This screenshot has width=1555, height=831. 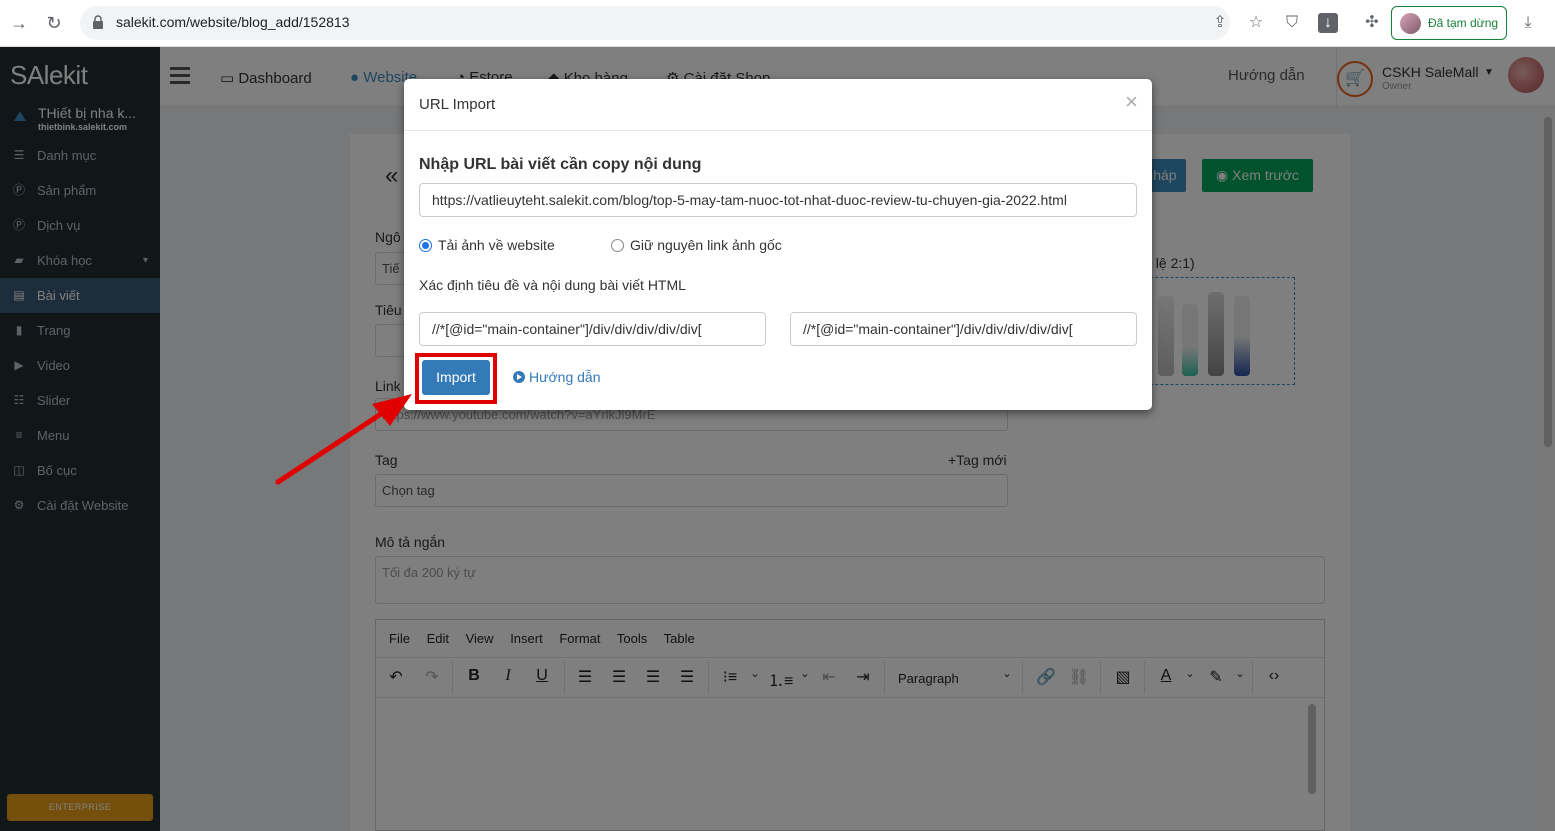 I want to click on close-icon: ×, so click(x=1131, y=102).